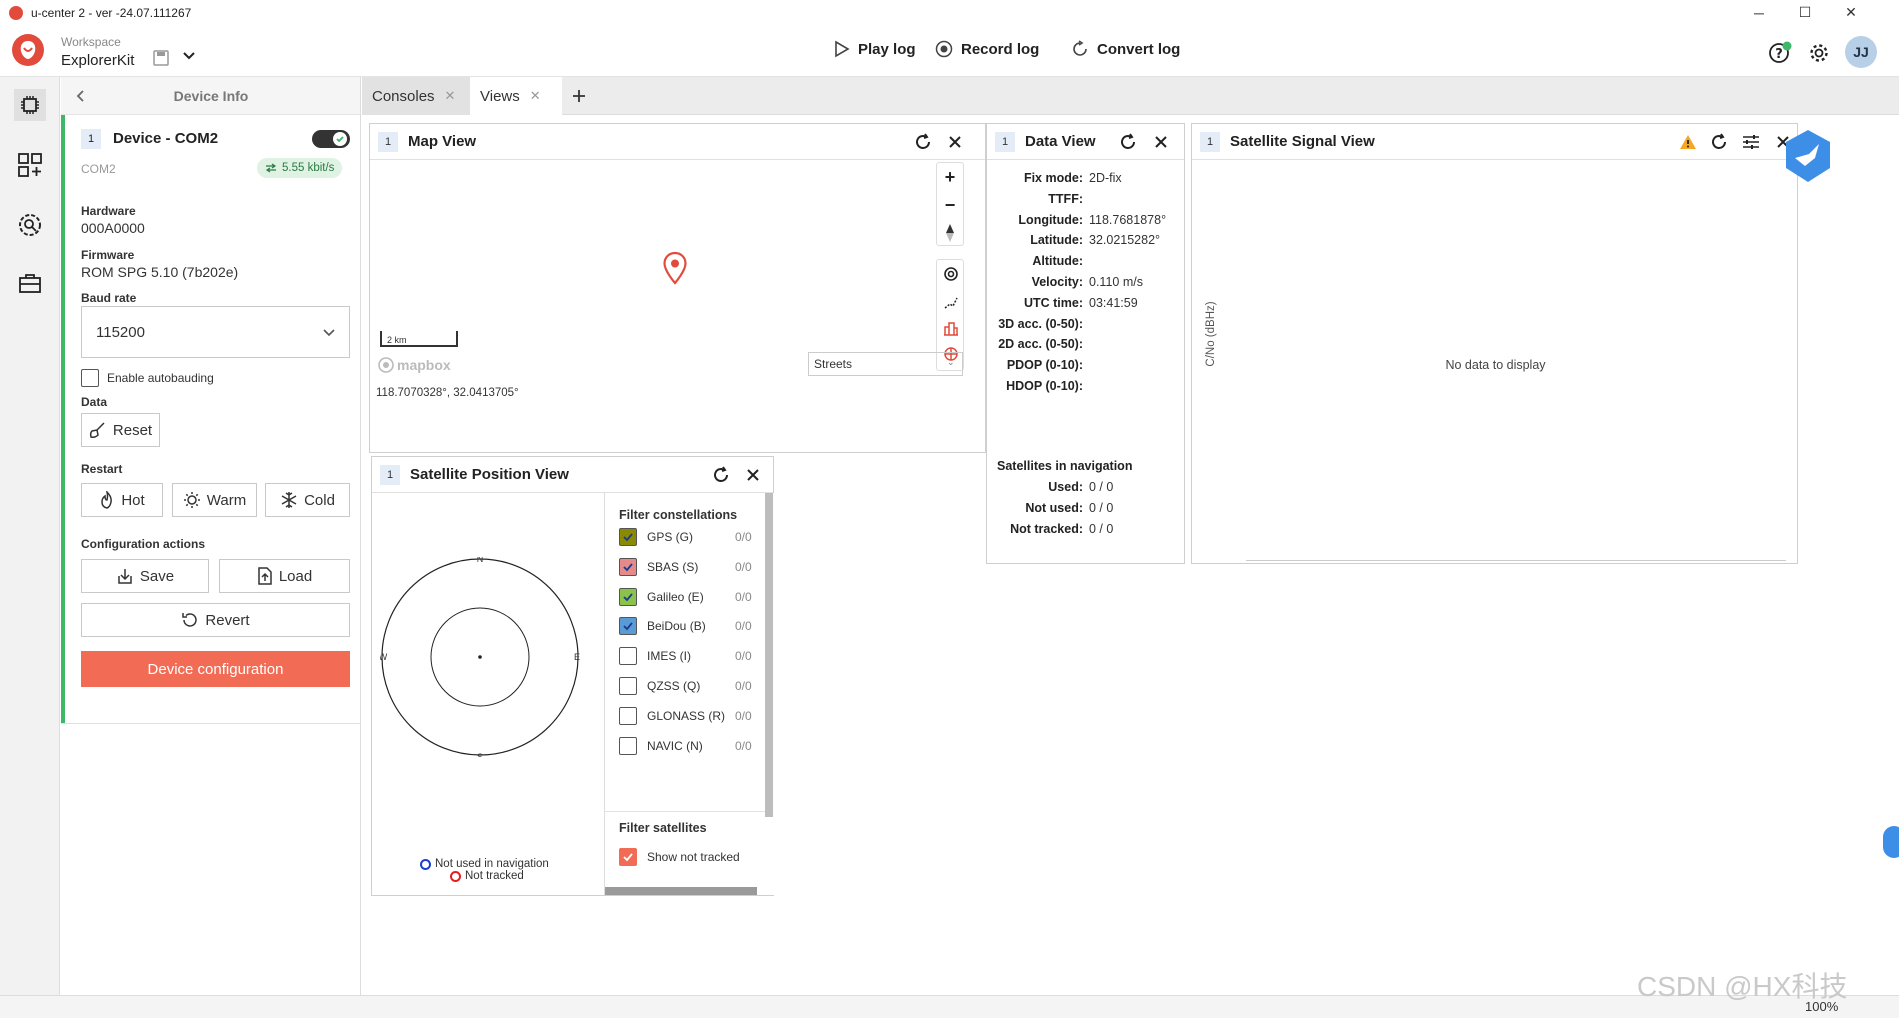 The height and width of the screenshot is (1018, 1899). What do you see at coordinates (833, 364) in the screenshot?
I see `map-style-value: Streets` at bounding box center [833, 364].